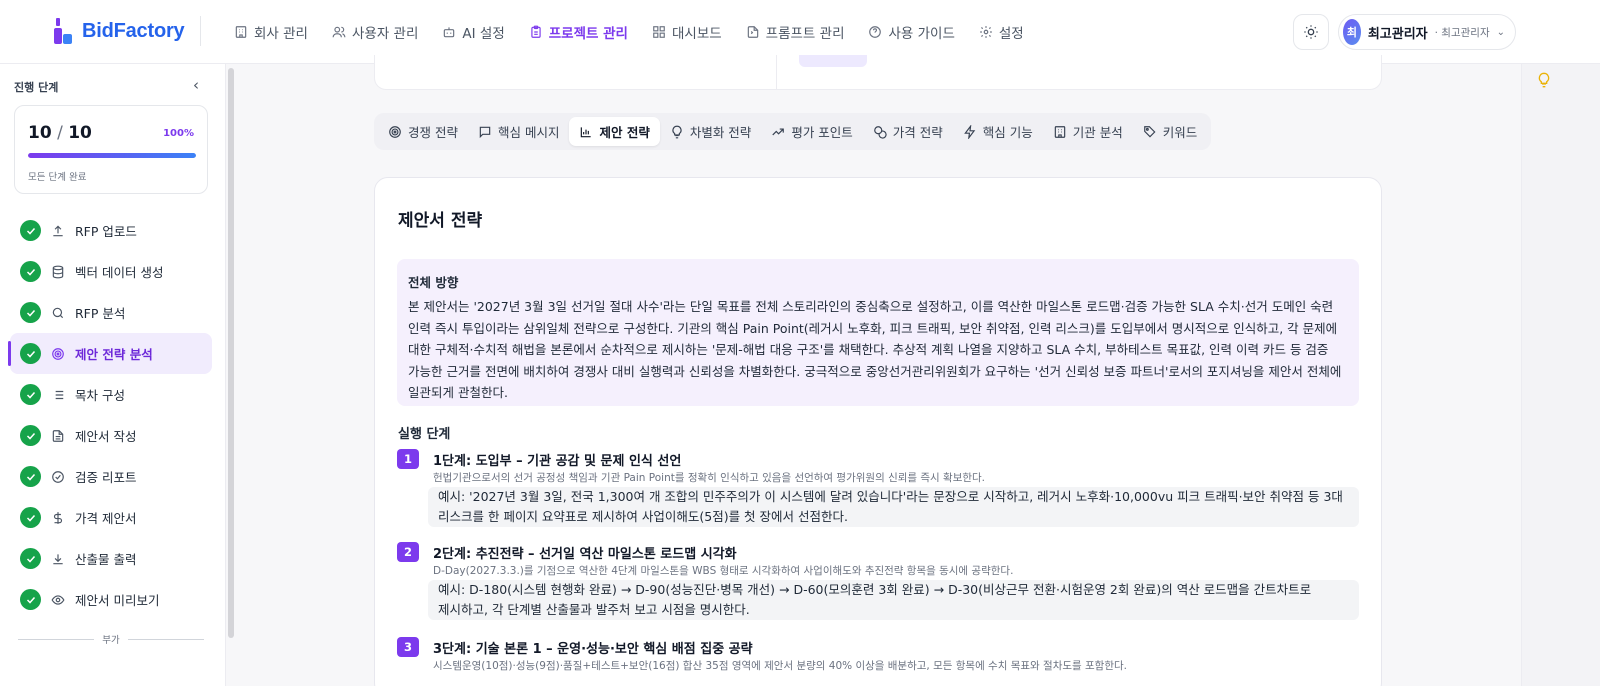  I want to click on sidebar-item-label: 제안서 미리보기, so click(117, 600).